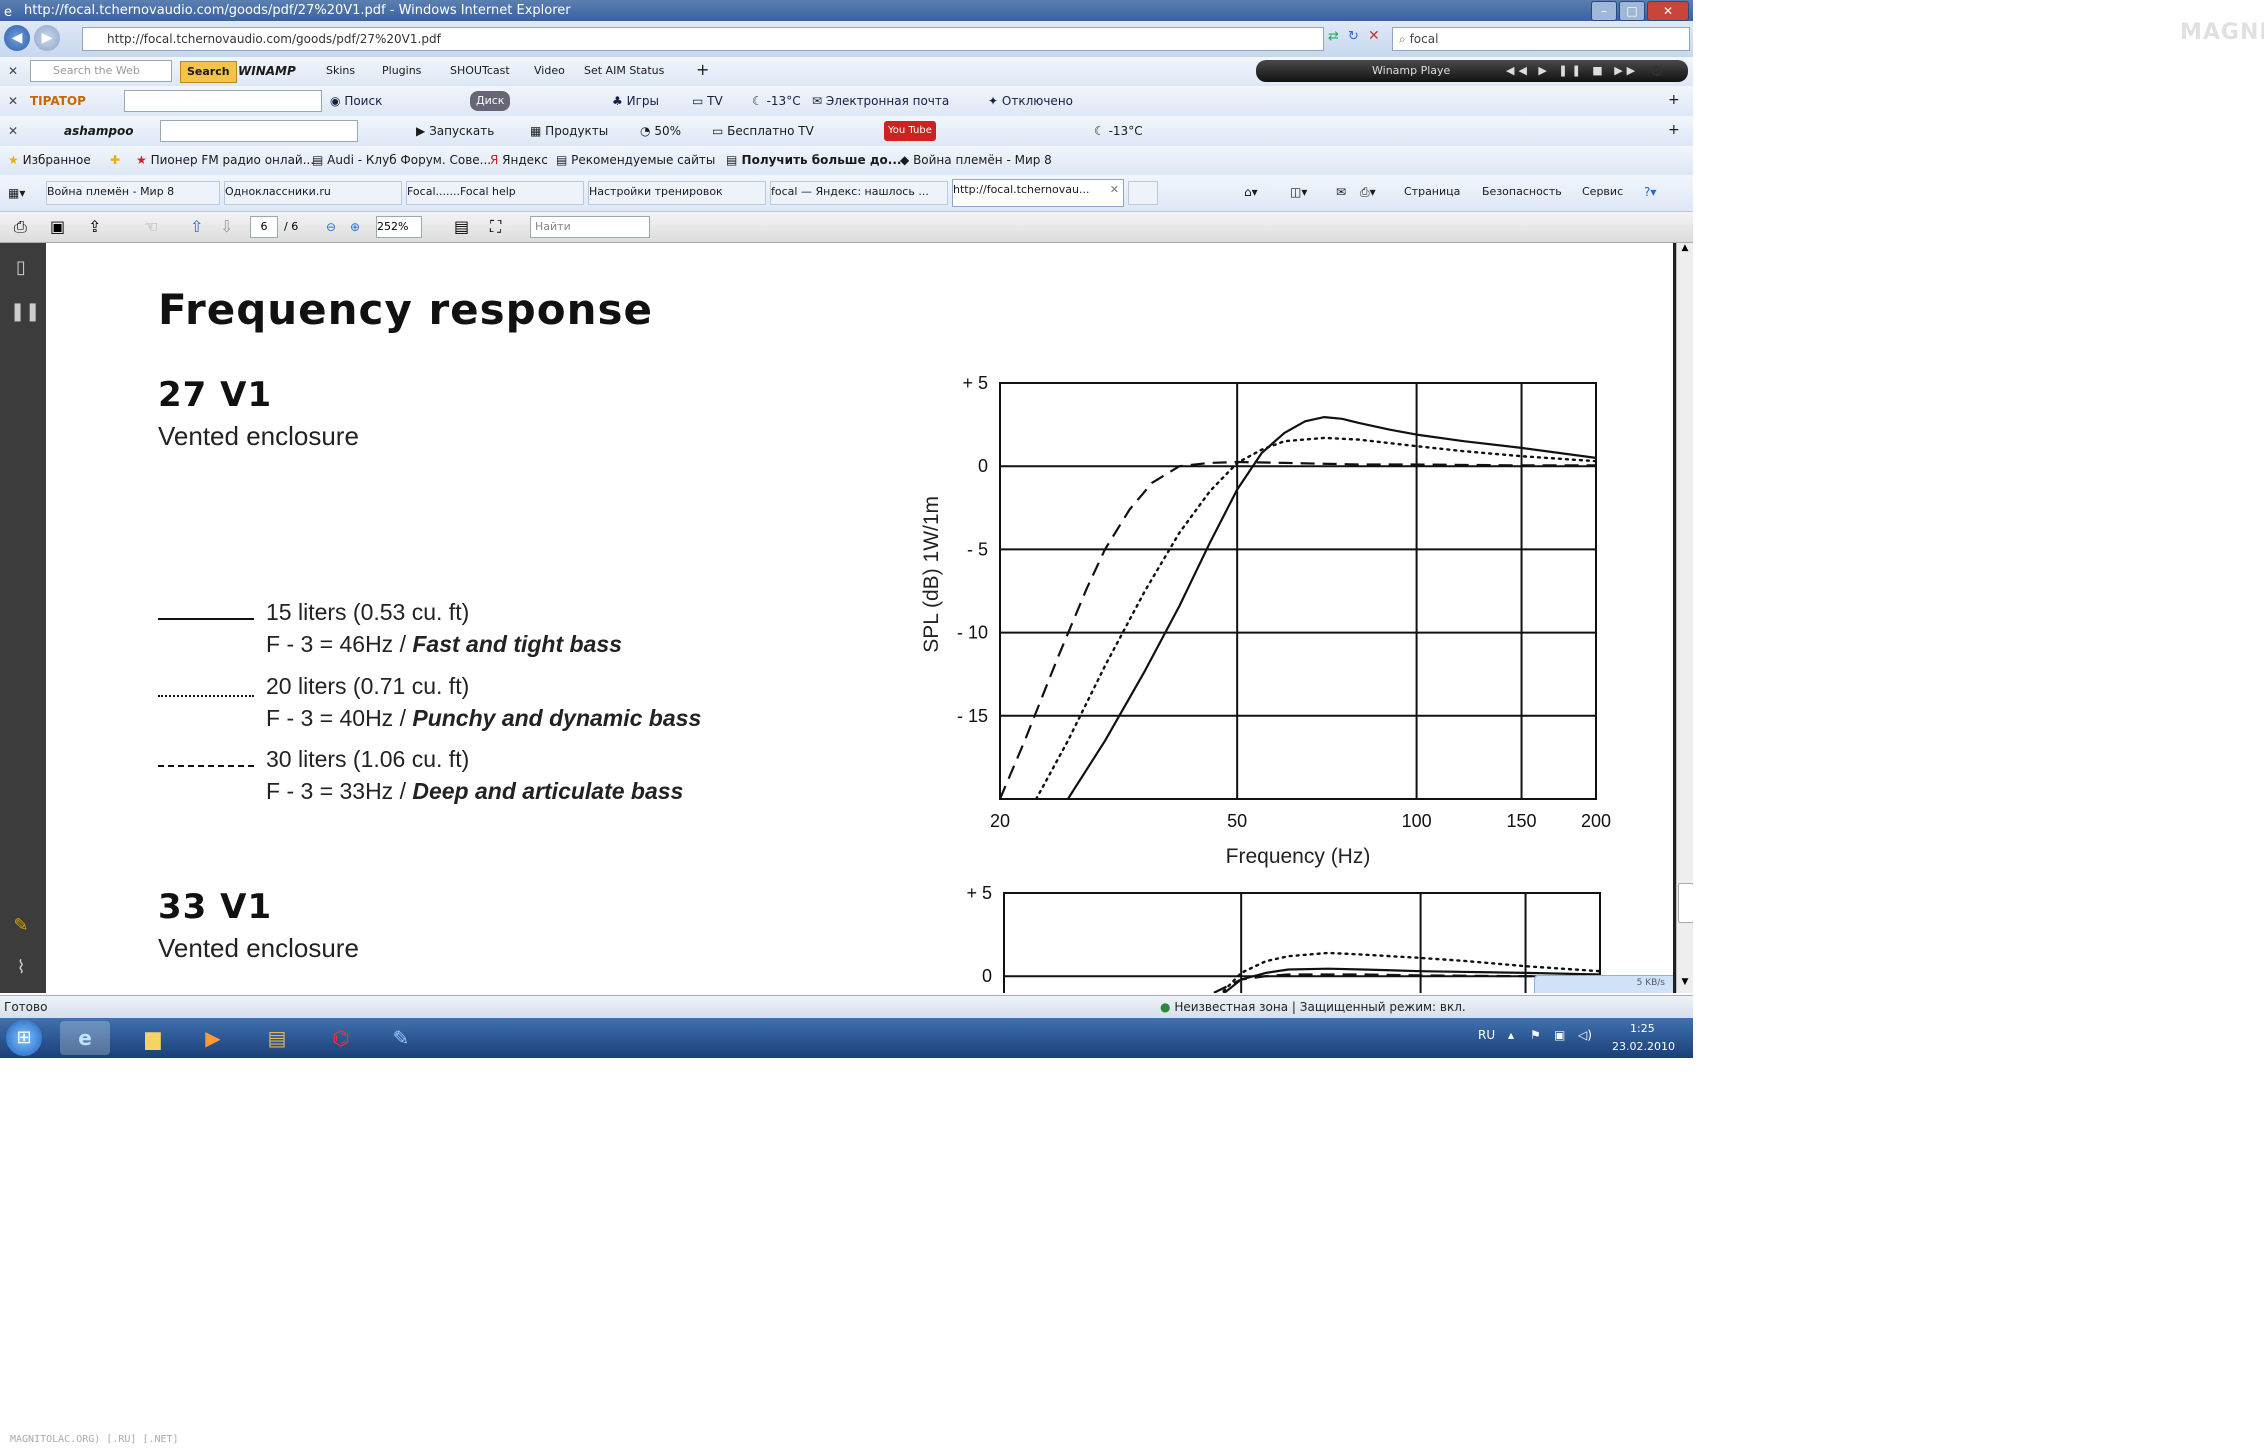 Image resolution: width=2264 pixels, height=1448 pixels. I want to click on minimize-button: –, so click(1604, 11).